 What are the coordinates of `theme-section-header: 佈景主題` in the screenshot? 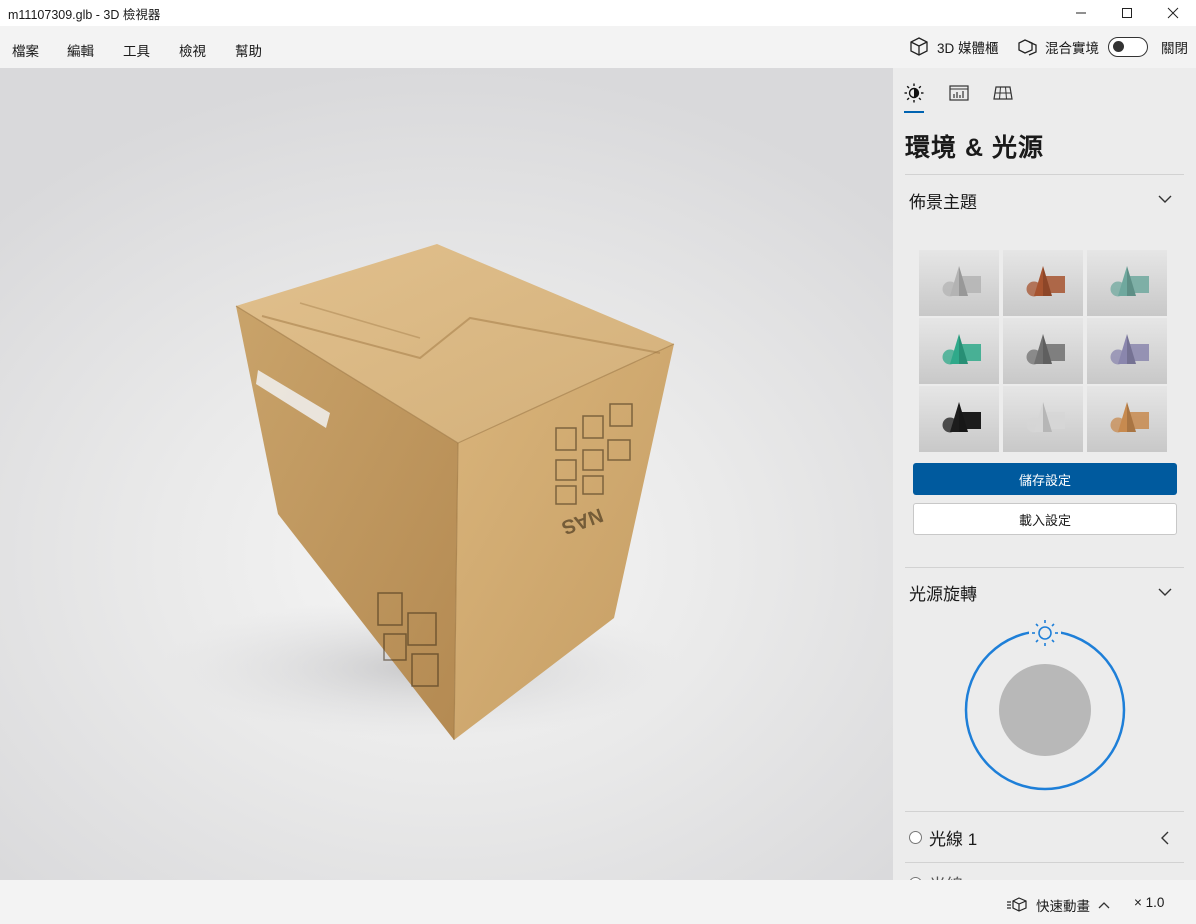 It's located at (943, 200).